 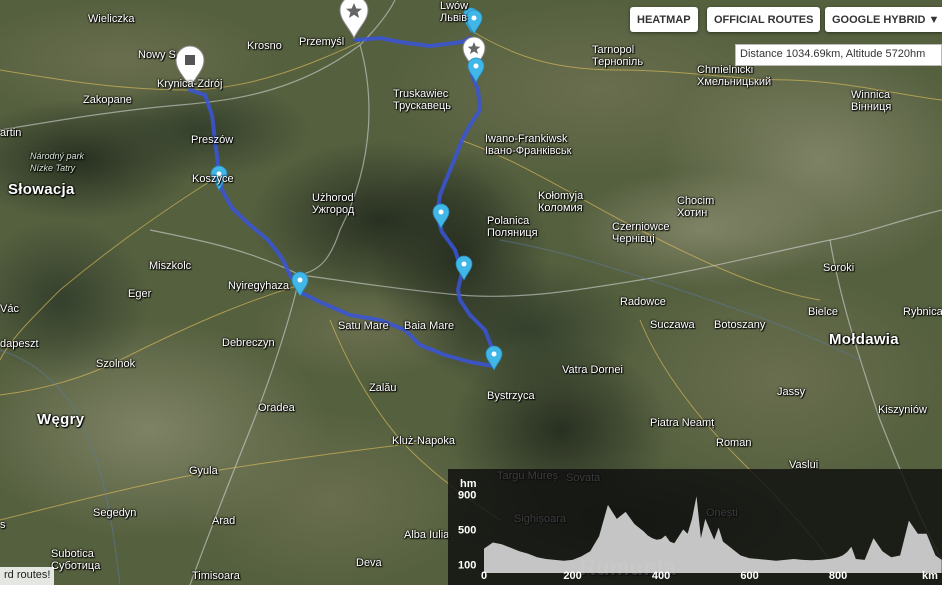 What do you see at coordinates (864, 339) in the screenshot?
I see `label-moldawia-line: Mołdawia` at bounding box center [864, 339].